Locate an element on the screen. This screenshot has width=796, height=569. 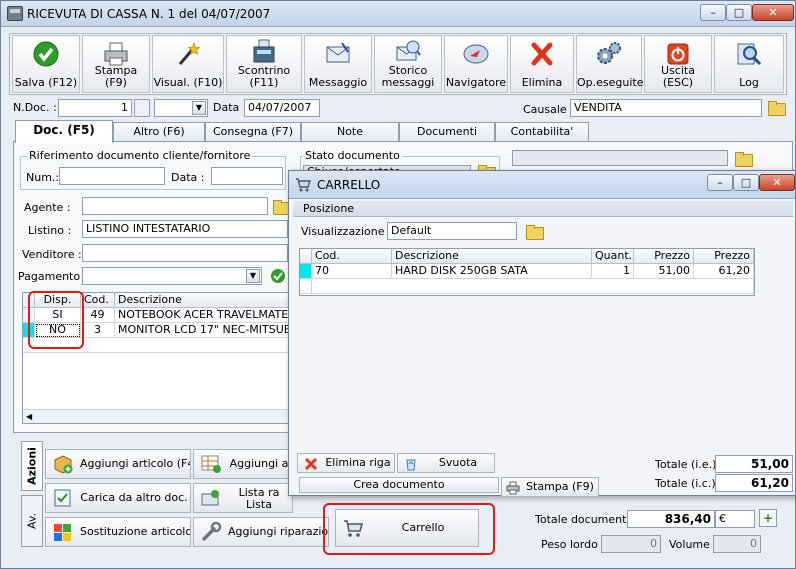
posizione-header: Posizione is located at coordinates (543, 209).